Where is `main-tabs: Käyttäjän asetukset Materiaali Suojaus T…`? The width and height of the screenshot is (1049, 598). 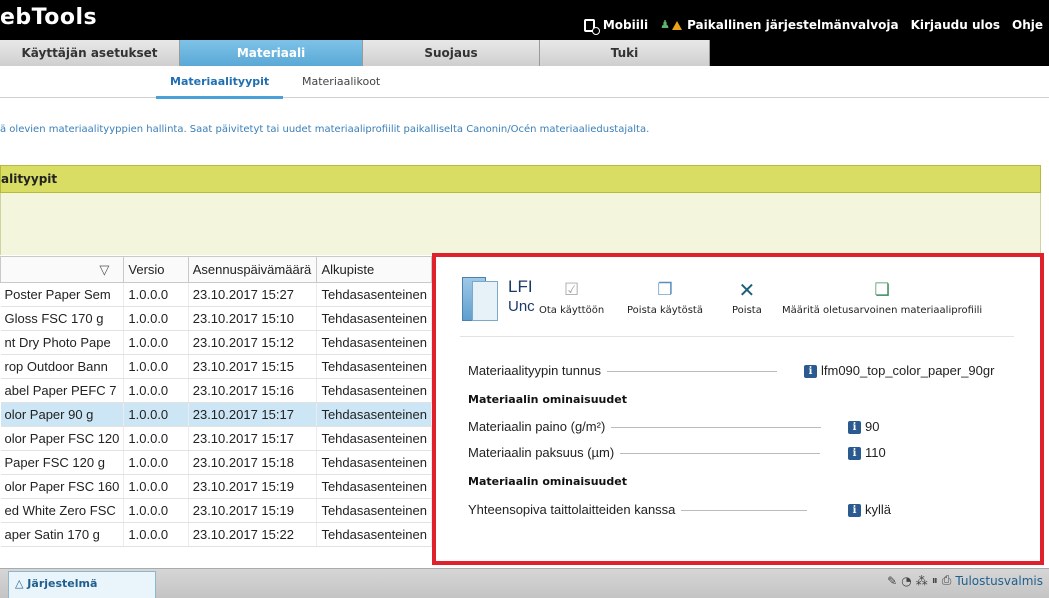
main-tabs: Käyttäjän asetukset Materiaali Suojaus T… is located at coordinates (524, 53).